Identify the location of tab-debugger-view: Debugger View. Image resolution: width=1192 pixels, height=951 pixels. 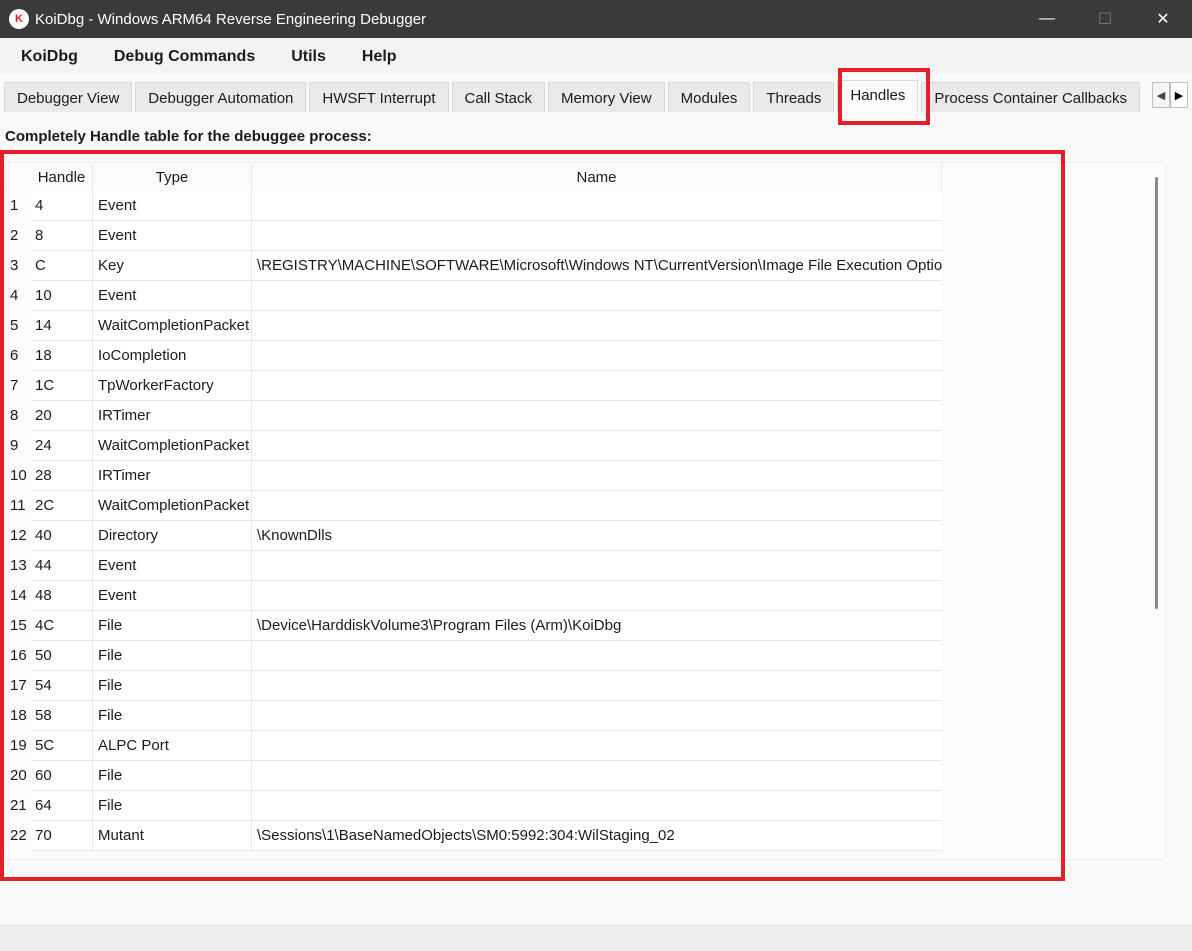
(68, 97).